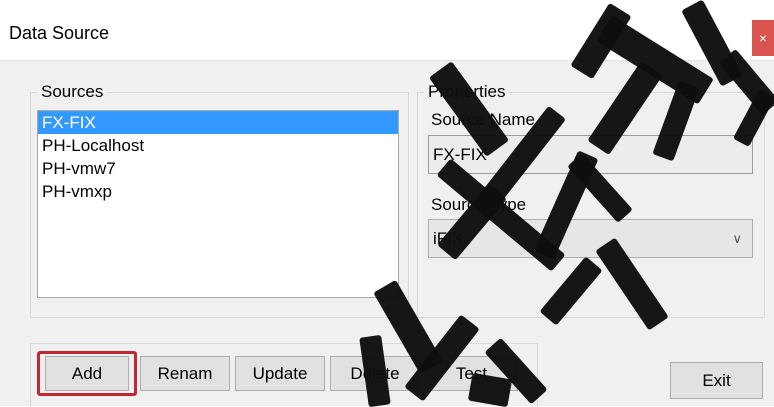 This screenshot has height=407, width=774. I want to click on sources-group-label: Sources, so click(72, 92).